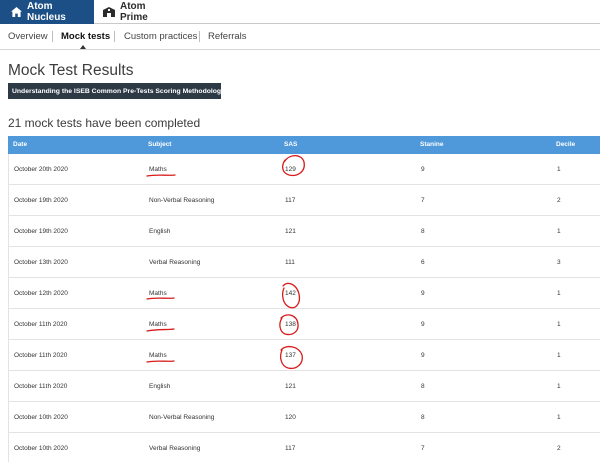 The height and width of the screenshot is (462, 600). What do you see at coordinates (304, 145) in the screenshot?
I see `table-header: Date Subject SAS Stanine Decile` at bounding box center [304, 145].